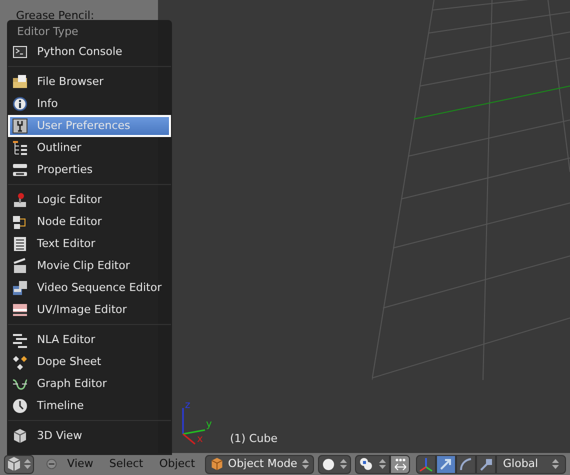 The width and height of the screenshot is (570, 475). What do you see at coordinates (126, 464) in the screenshot?
I see `header-menu: Select` at bounding box center [126, 464].